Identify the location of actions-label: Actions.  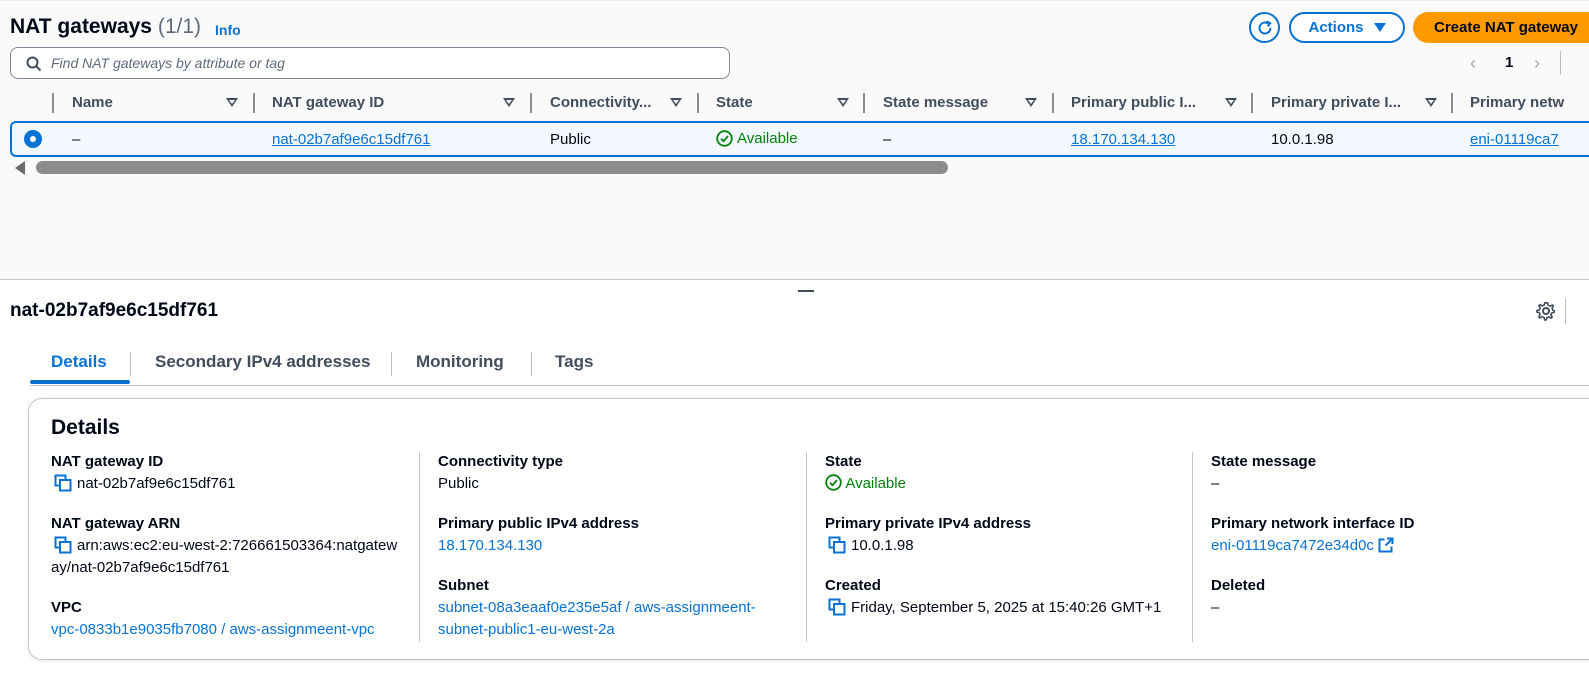
(1336, 27).